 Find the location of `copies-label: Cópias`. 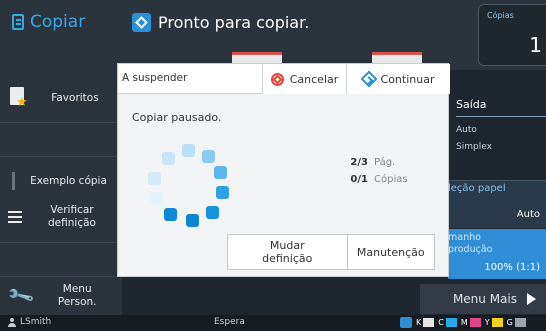

copies-label: Cópias is located at coordinates (500, 15).